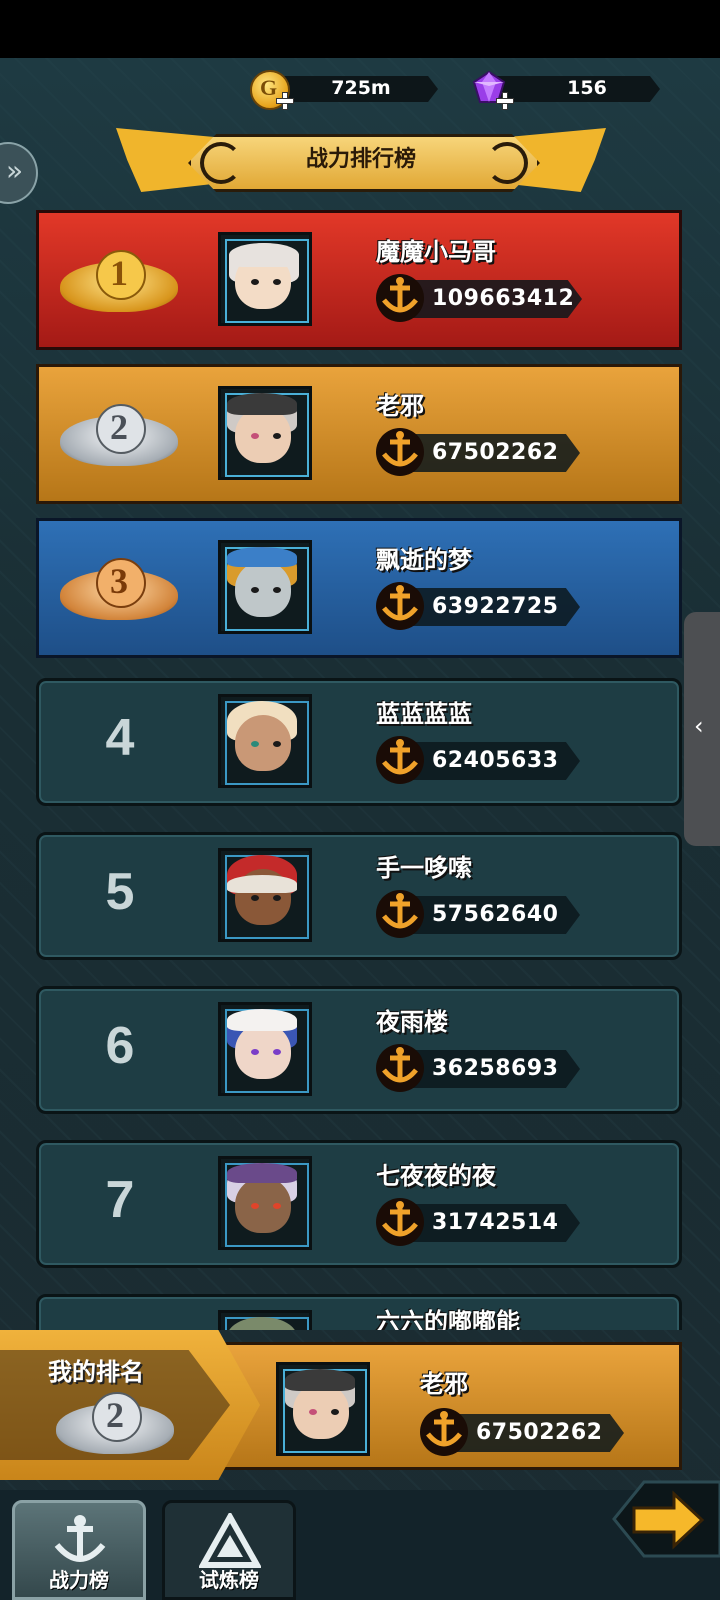 The image size is (720, 1600). Describe the element at coordinates (495, 1222) in the screenshot. I see `power-value: 31742514` at that location.